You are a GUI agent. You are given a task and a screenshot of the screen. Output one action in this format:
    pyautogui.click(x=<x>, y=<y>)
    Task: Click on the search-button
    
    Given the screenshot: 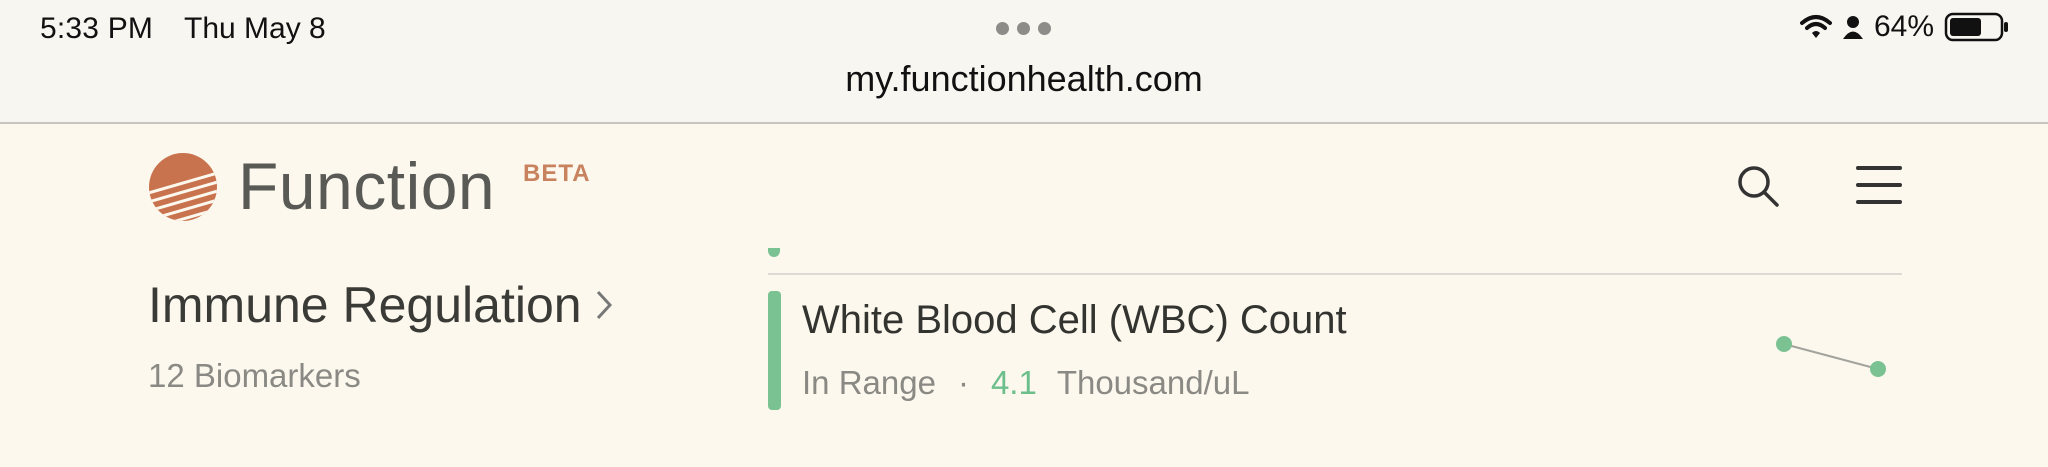 What is the action you would take?
    pyautogui.click(x=1758, y=186)
    